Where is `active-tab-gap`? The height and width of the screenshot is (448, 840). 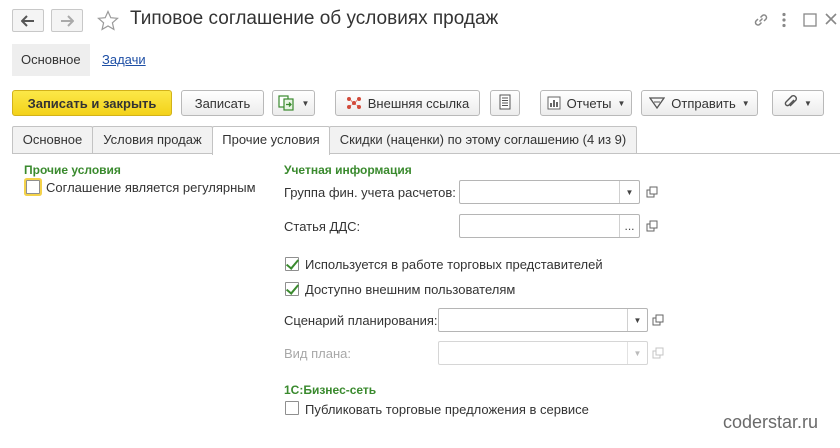 active-tab-gap is located at coordinates (271, 154).